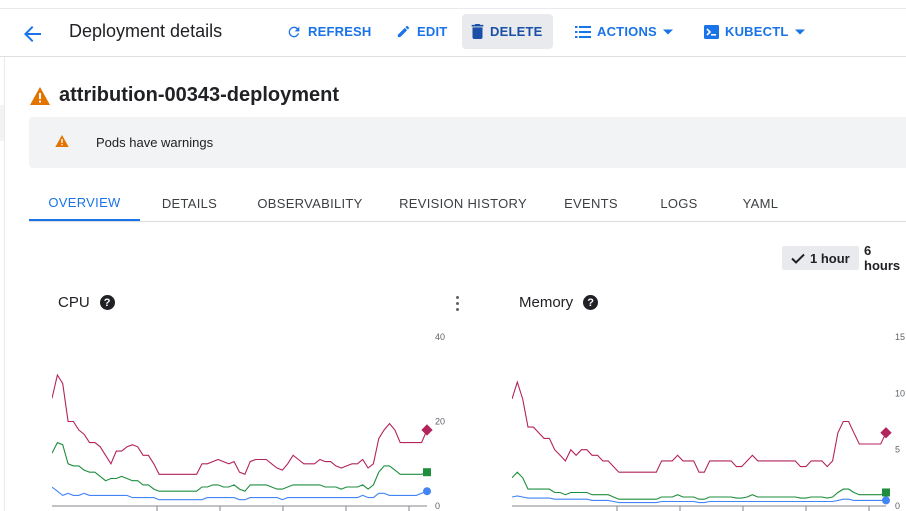  I want to click on kubectl-menu-button: KUBECTL, so click(754, 31).